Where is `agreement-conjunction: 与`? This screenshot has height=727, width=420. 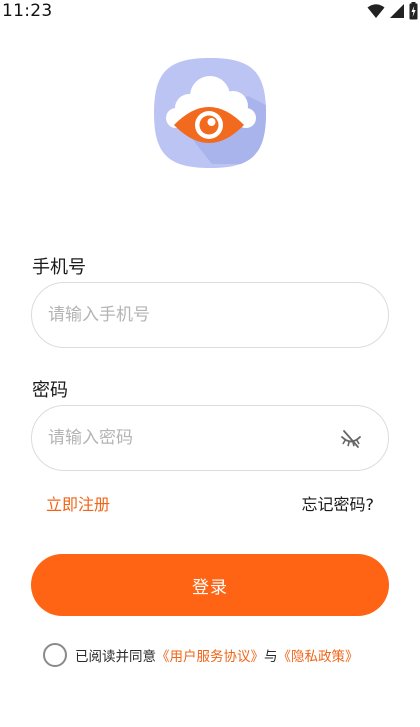
agreement-conjunction: 与 is located at coordinates (271, 657).